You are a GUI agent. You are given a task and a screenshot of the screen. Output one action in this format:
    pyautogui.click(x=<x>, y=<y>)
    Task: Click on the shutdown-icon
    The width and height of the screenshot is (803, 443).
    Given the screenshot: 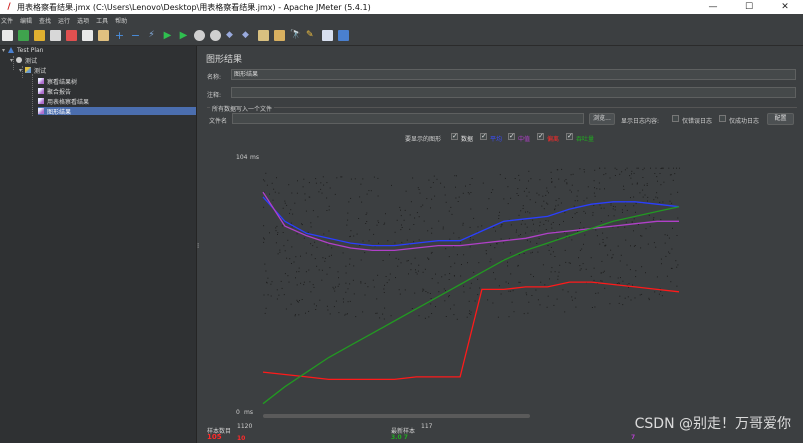 What is the action you would take?
    pyautogui.click(x=215, y=35)
    